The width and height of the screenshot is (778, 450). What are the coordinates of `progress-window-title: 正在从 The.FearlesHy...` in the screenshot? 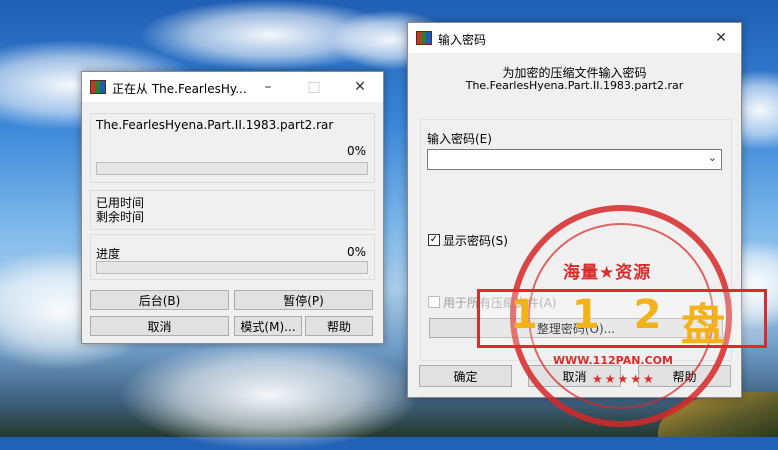 It's located at (179, 89).